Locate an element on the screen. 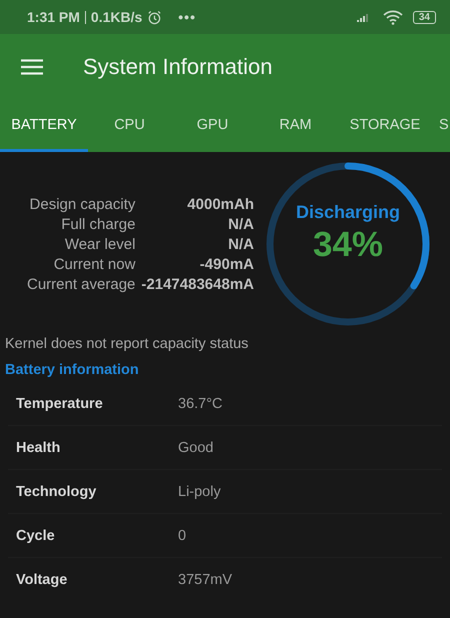  battery-indicator: 34 is located at coordinates (424, 17).